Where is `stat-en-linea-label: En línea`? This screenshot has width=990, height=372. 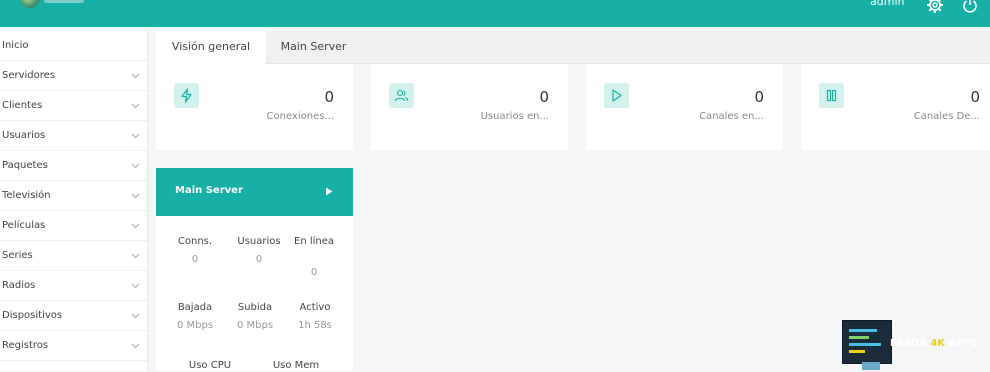
stat-en-linea-label: En línea is located at coordinates (314, 241).